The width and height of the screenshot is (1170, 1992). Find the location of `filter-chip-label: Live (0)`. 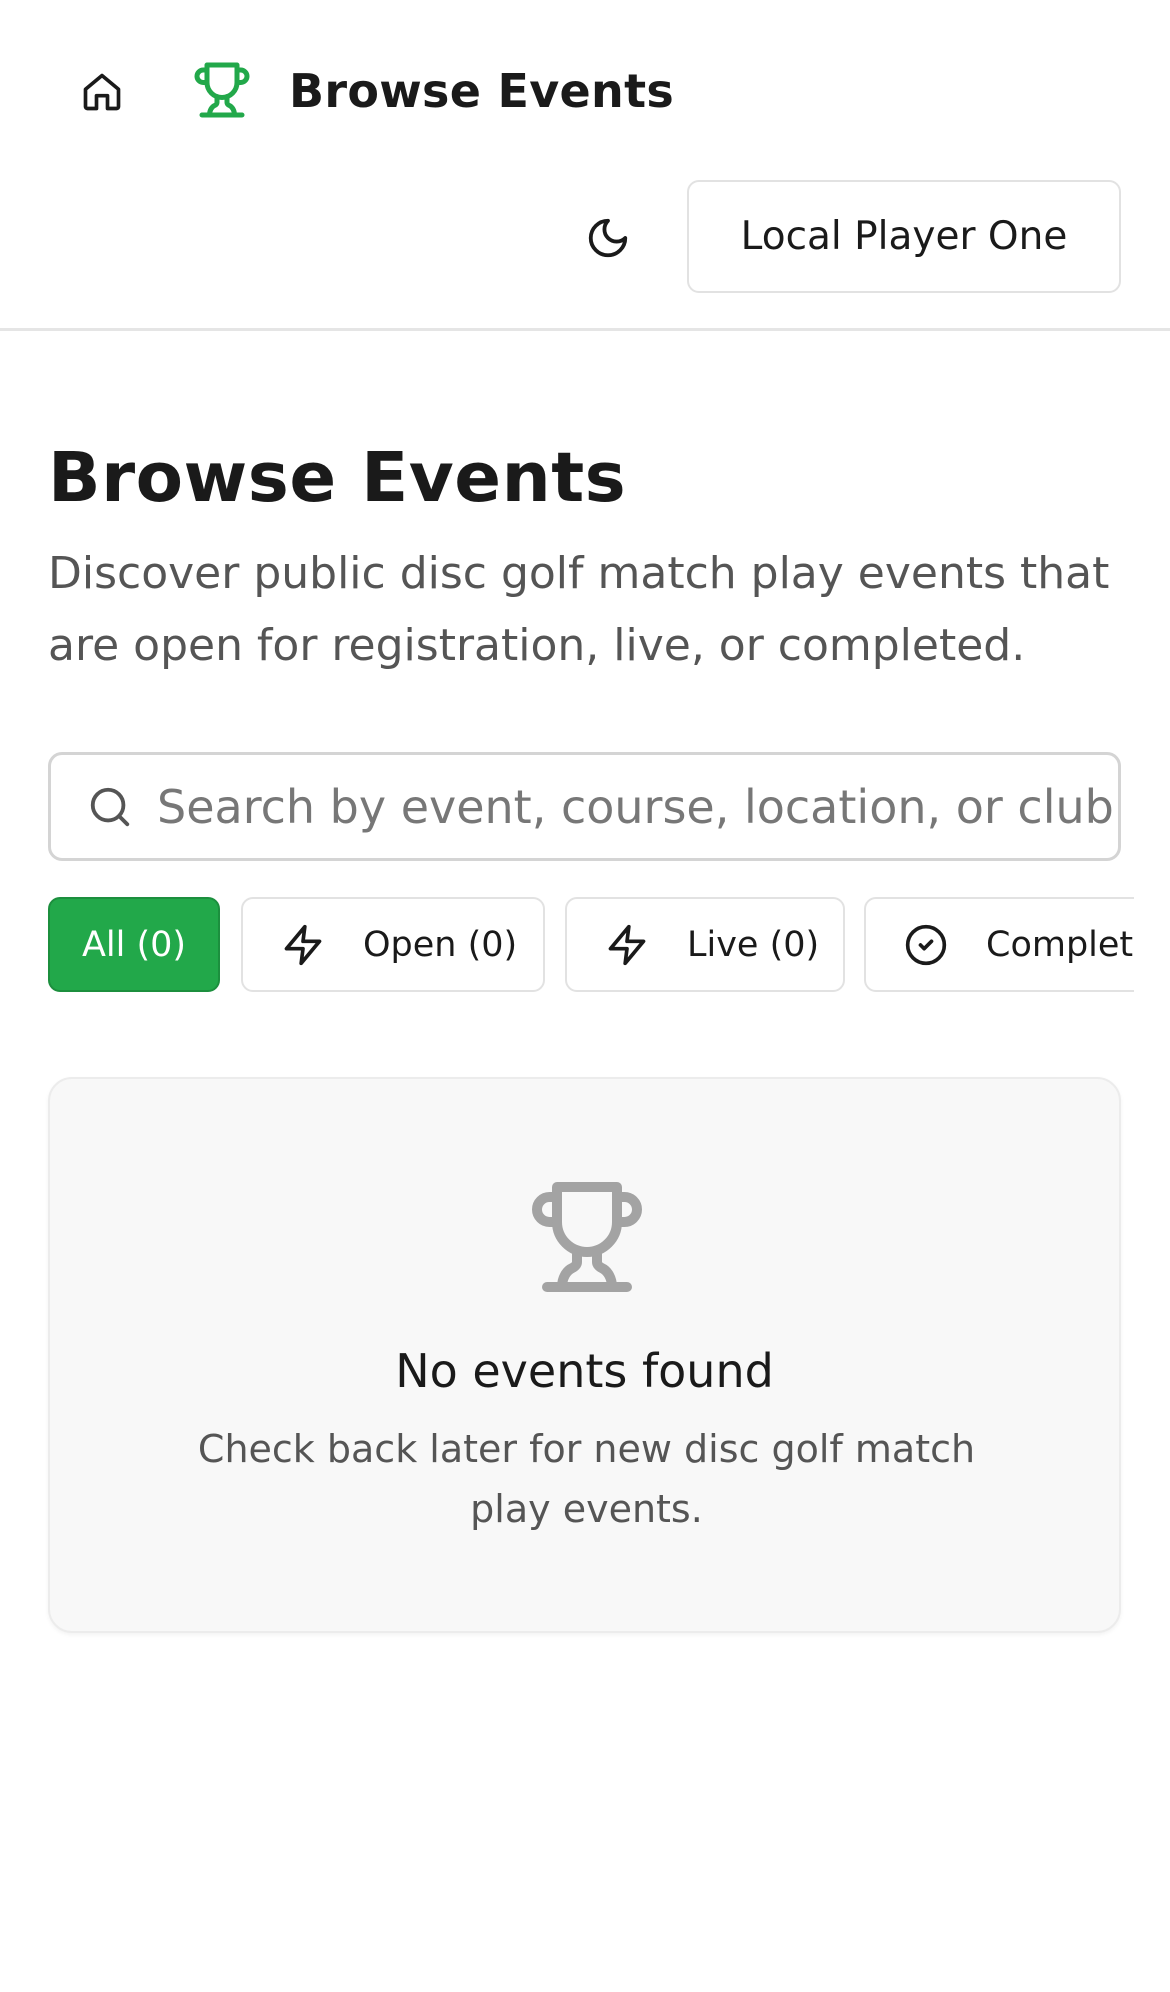

filter-chip-label: Live (0) is located at coordinates (753, 944).